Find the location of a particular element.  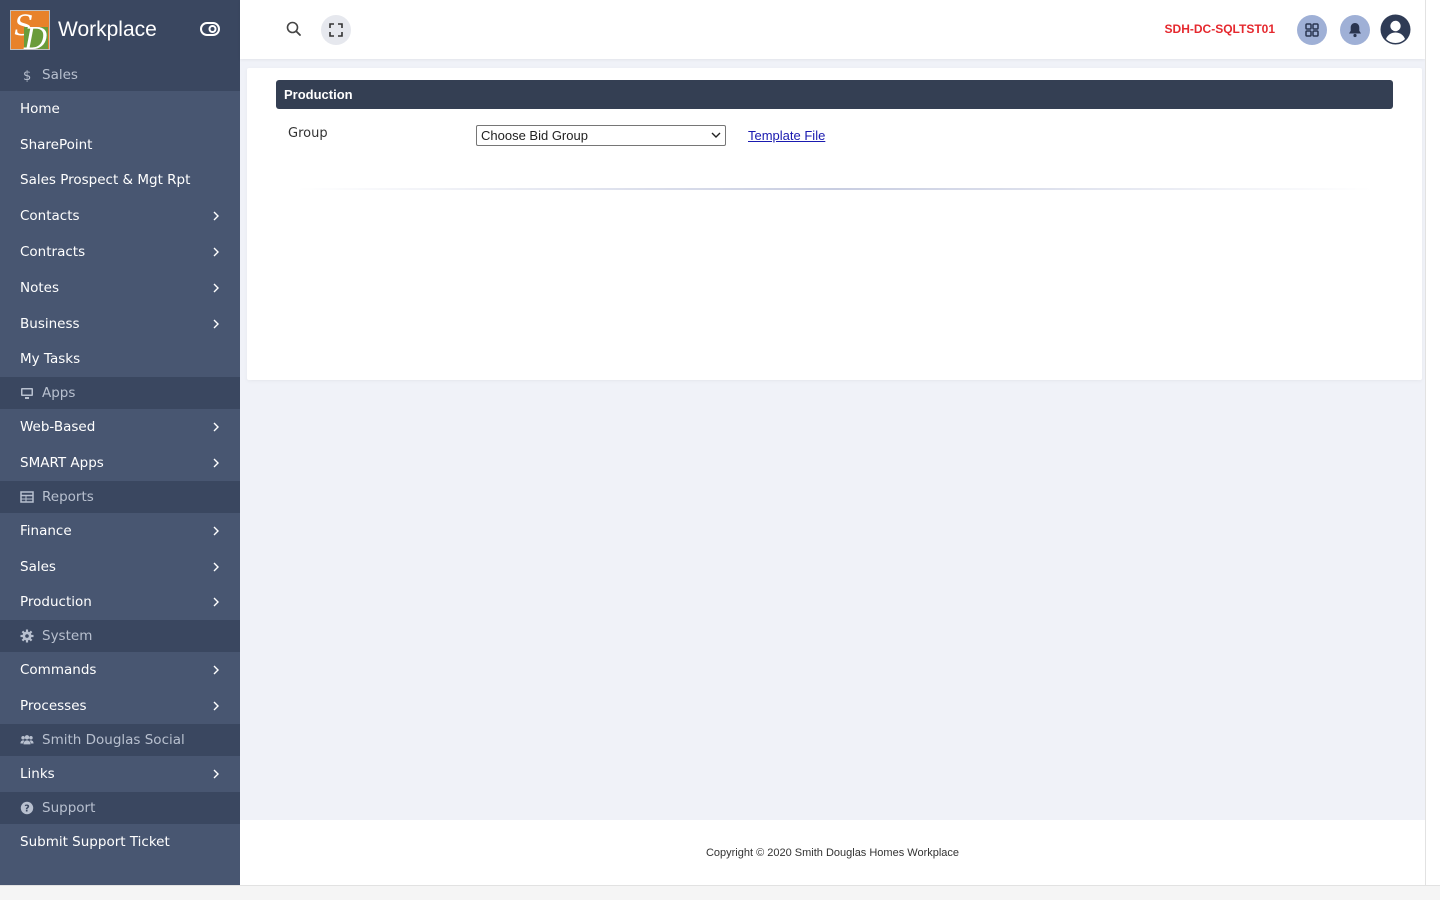

sidebar-section-header: Smith Douglas Social is located at coordinates (120, 739).